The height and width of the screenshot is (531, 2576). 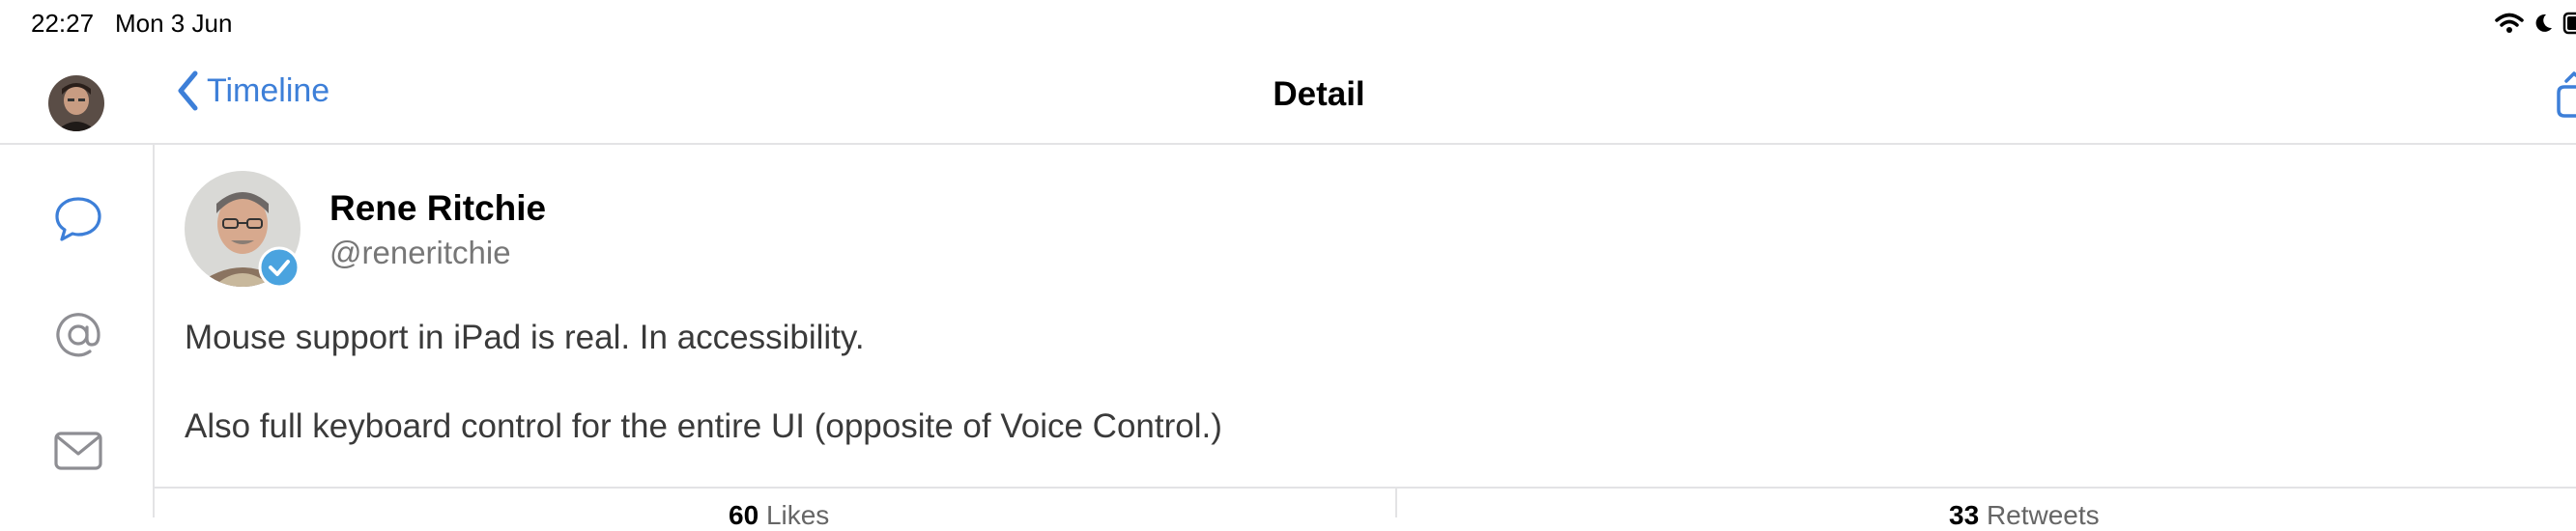 I want to click on envelope-icon, so click(x=78, y=451).